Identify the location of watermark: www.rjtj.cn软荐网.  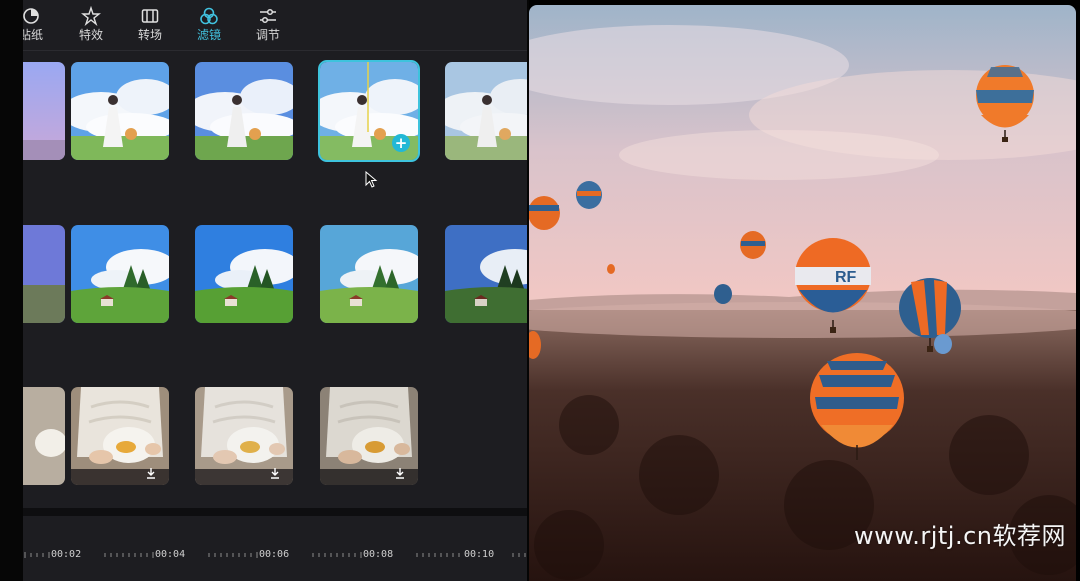
(960, 536).